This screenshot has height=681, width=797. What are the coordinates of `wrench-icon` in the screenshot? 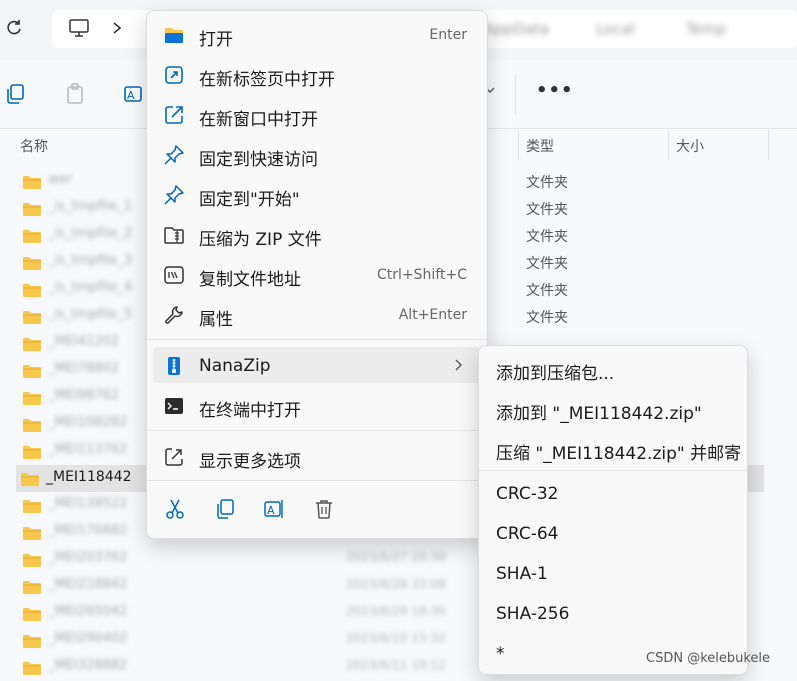 It's located at (174, 315).